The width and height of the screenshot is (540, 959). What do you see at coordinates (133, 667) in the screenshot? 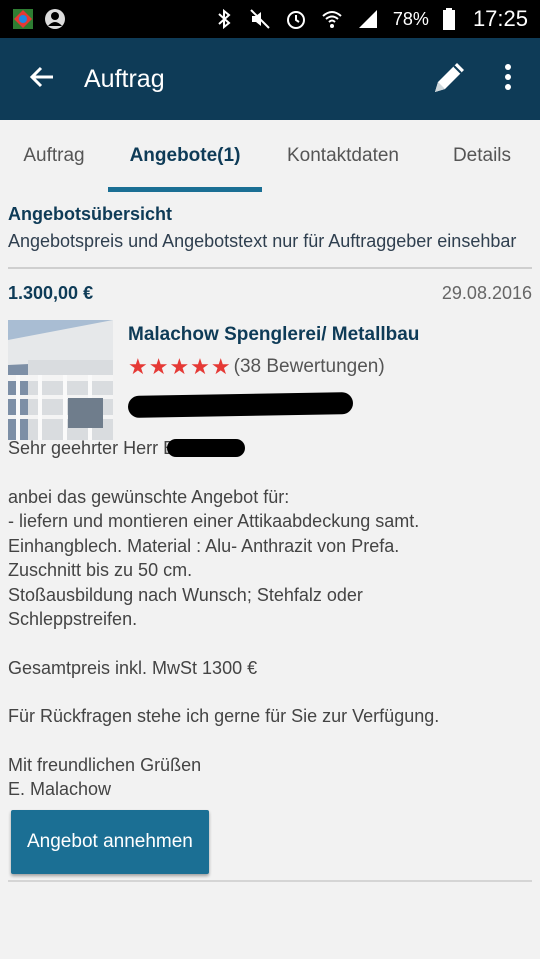
I see `offer-total: Gesamtpreis inkl. MwSt 1300 €` at bounding box center [133, 667].